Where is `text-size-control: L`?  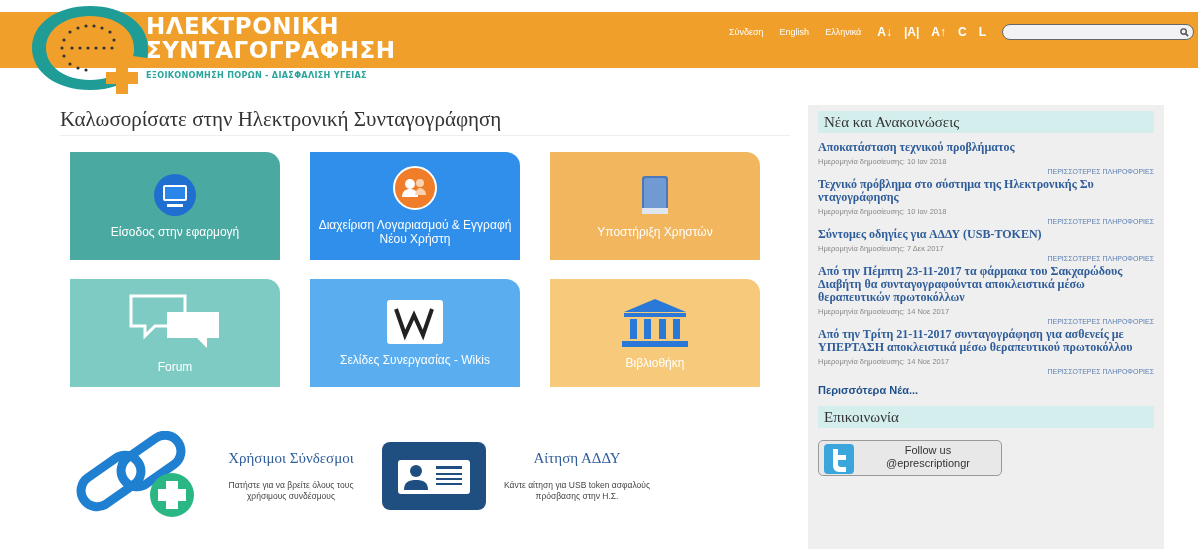 text-size-control: L is located at coordinates (982, 32).